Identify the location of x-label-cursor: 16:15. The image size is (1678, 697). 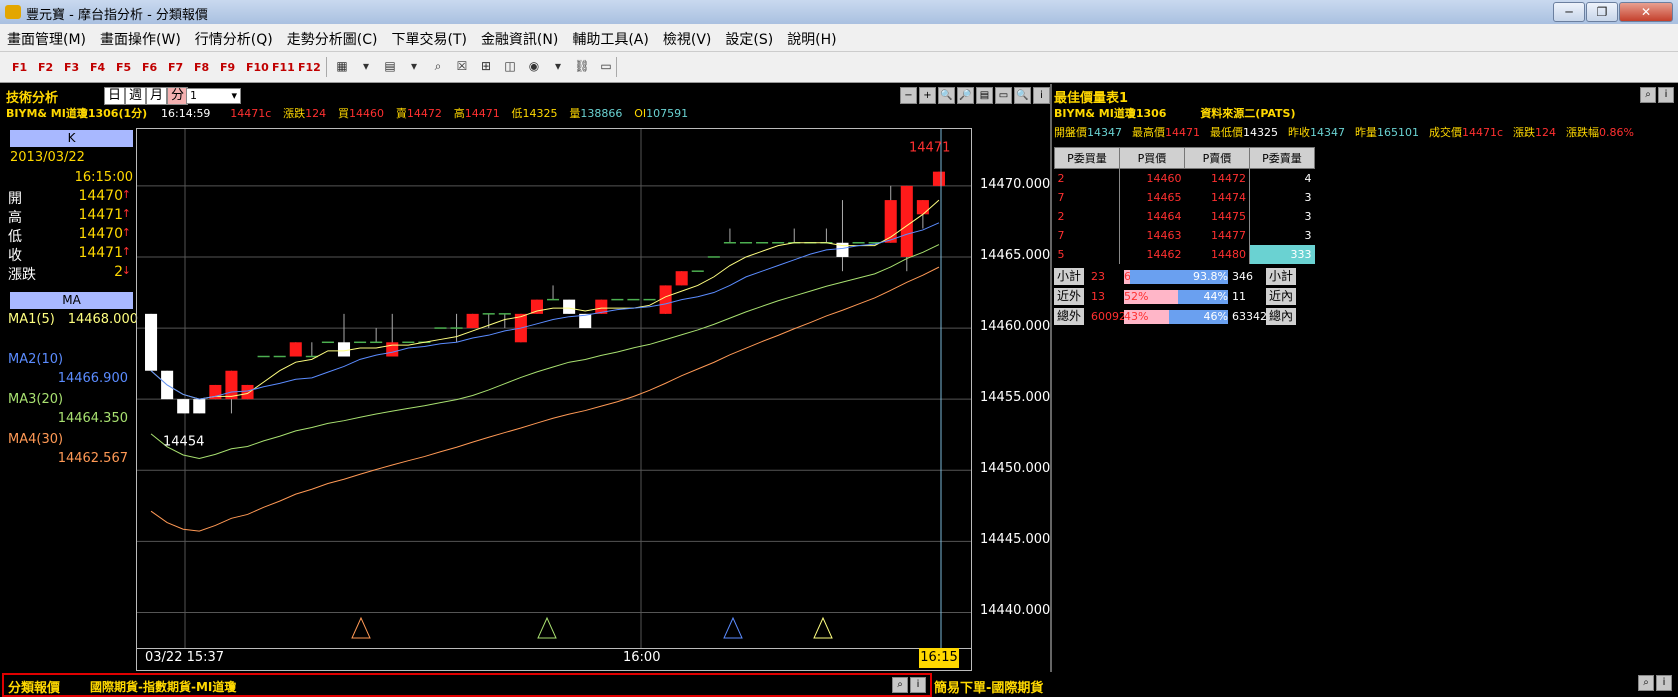
(939, 658).